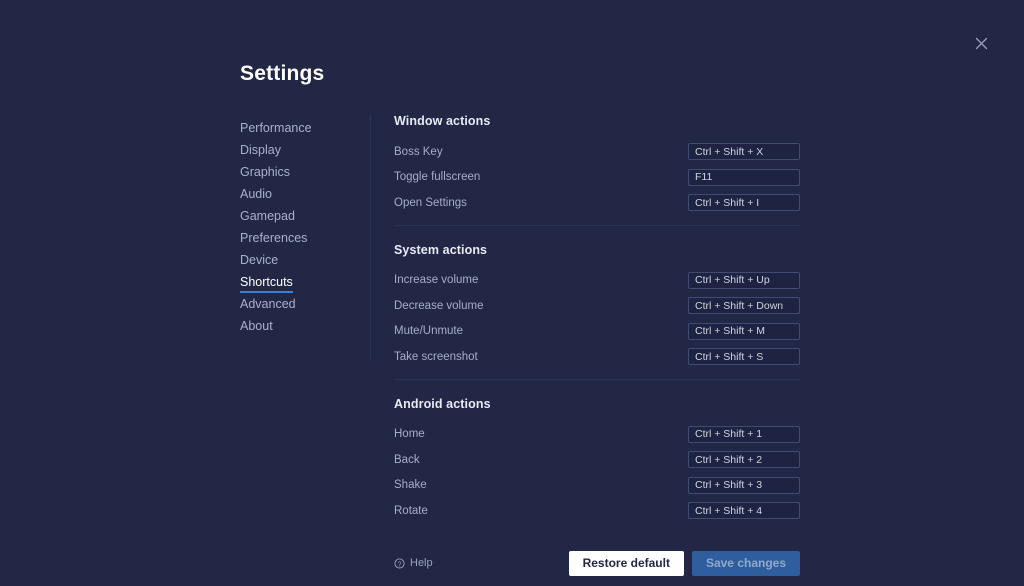 Image resolution: width=1024 pixels, height=586 pixels. I want to click on shortcut-input-home, so click(744, 434).